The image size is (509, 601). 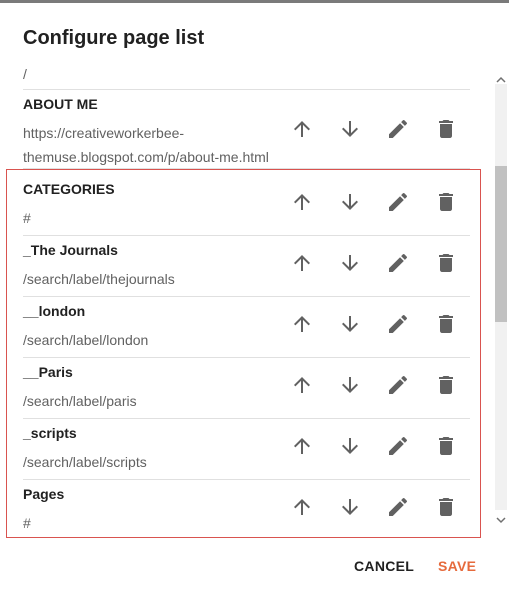 I want to click on row-url: /search/label/scripts, so click(x=85, y=462).